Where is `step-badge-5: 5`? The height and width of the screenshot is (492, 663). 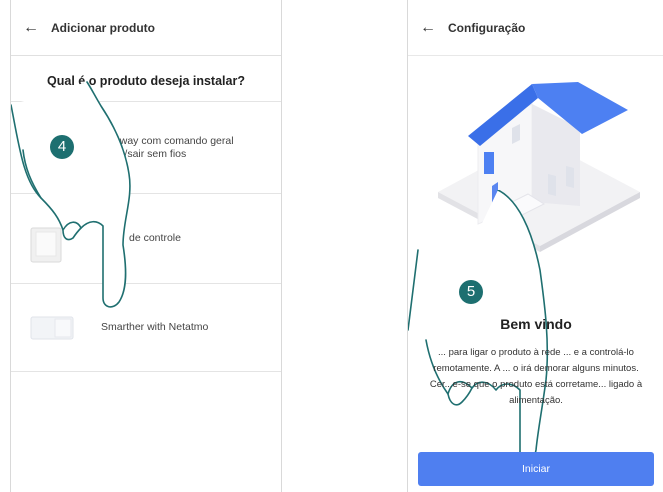 step-badge-5: 5 is located at coordinates (471, 292).